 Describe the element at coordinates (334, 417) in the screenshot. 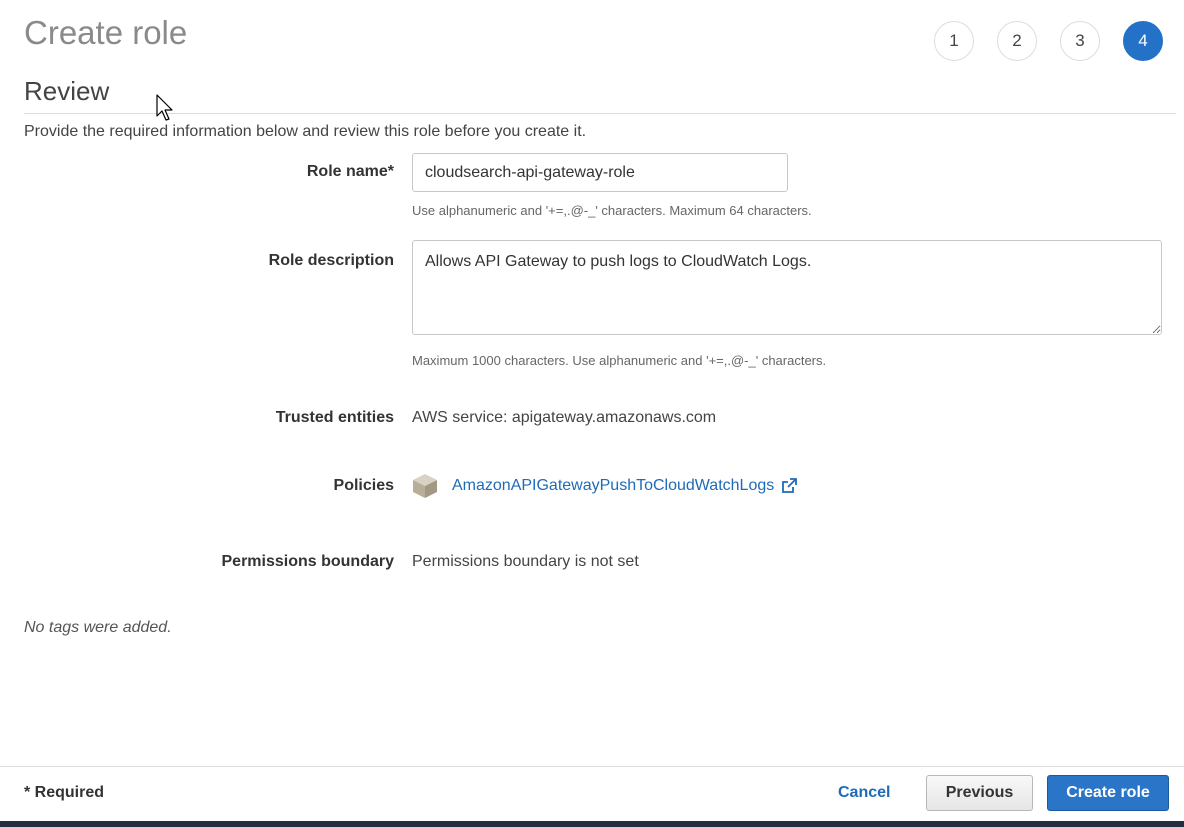

I see `trusted-entities-label: Trusted entities` at that location.